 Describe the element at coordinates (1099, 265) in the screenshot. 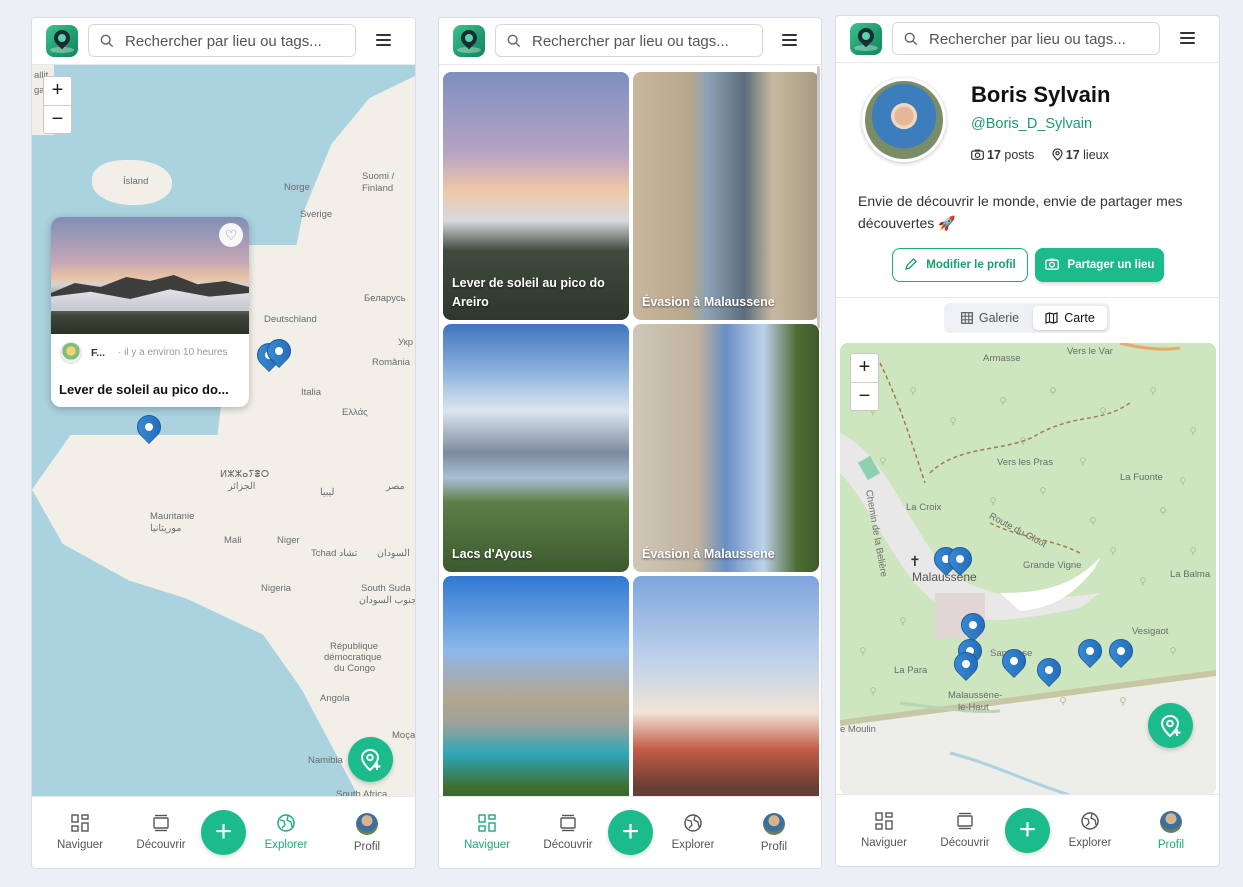

I see `share-place-button: Partager un lieu` at that location.